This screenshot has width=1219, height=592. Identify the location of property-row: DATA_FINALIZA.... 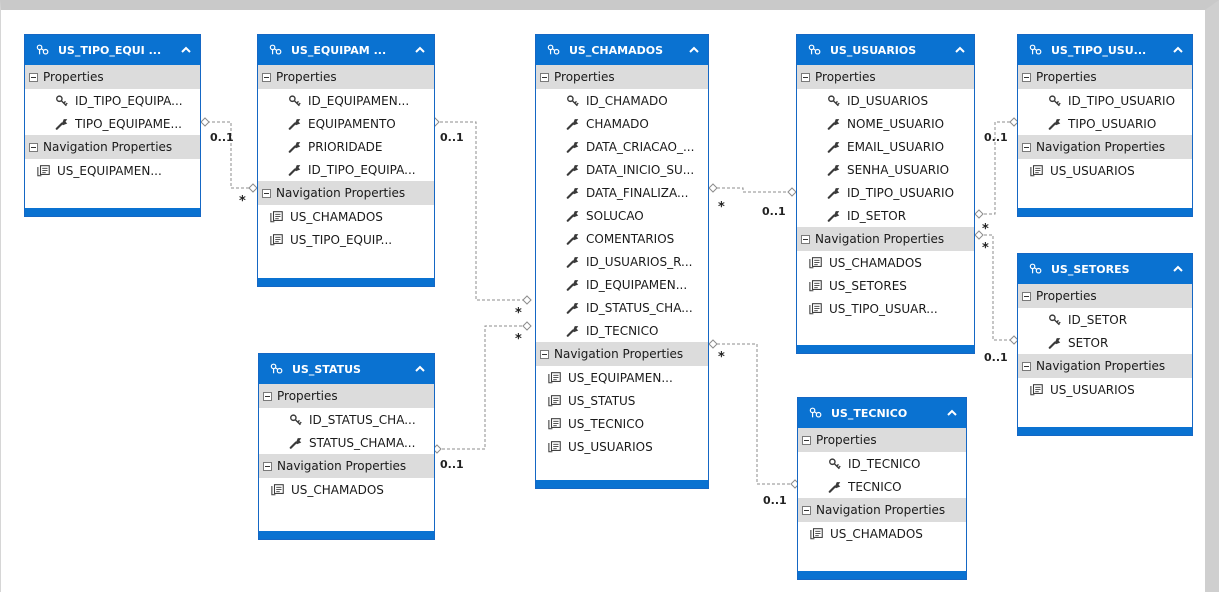
(622, 192).